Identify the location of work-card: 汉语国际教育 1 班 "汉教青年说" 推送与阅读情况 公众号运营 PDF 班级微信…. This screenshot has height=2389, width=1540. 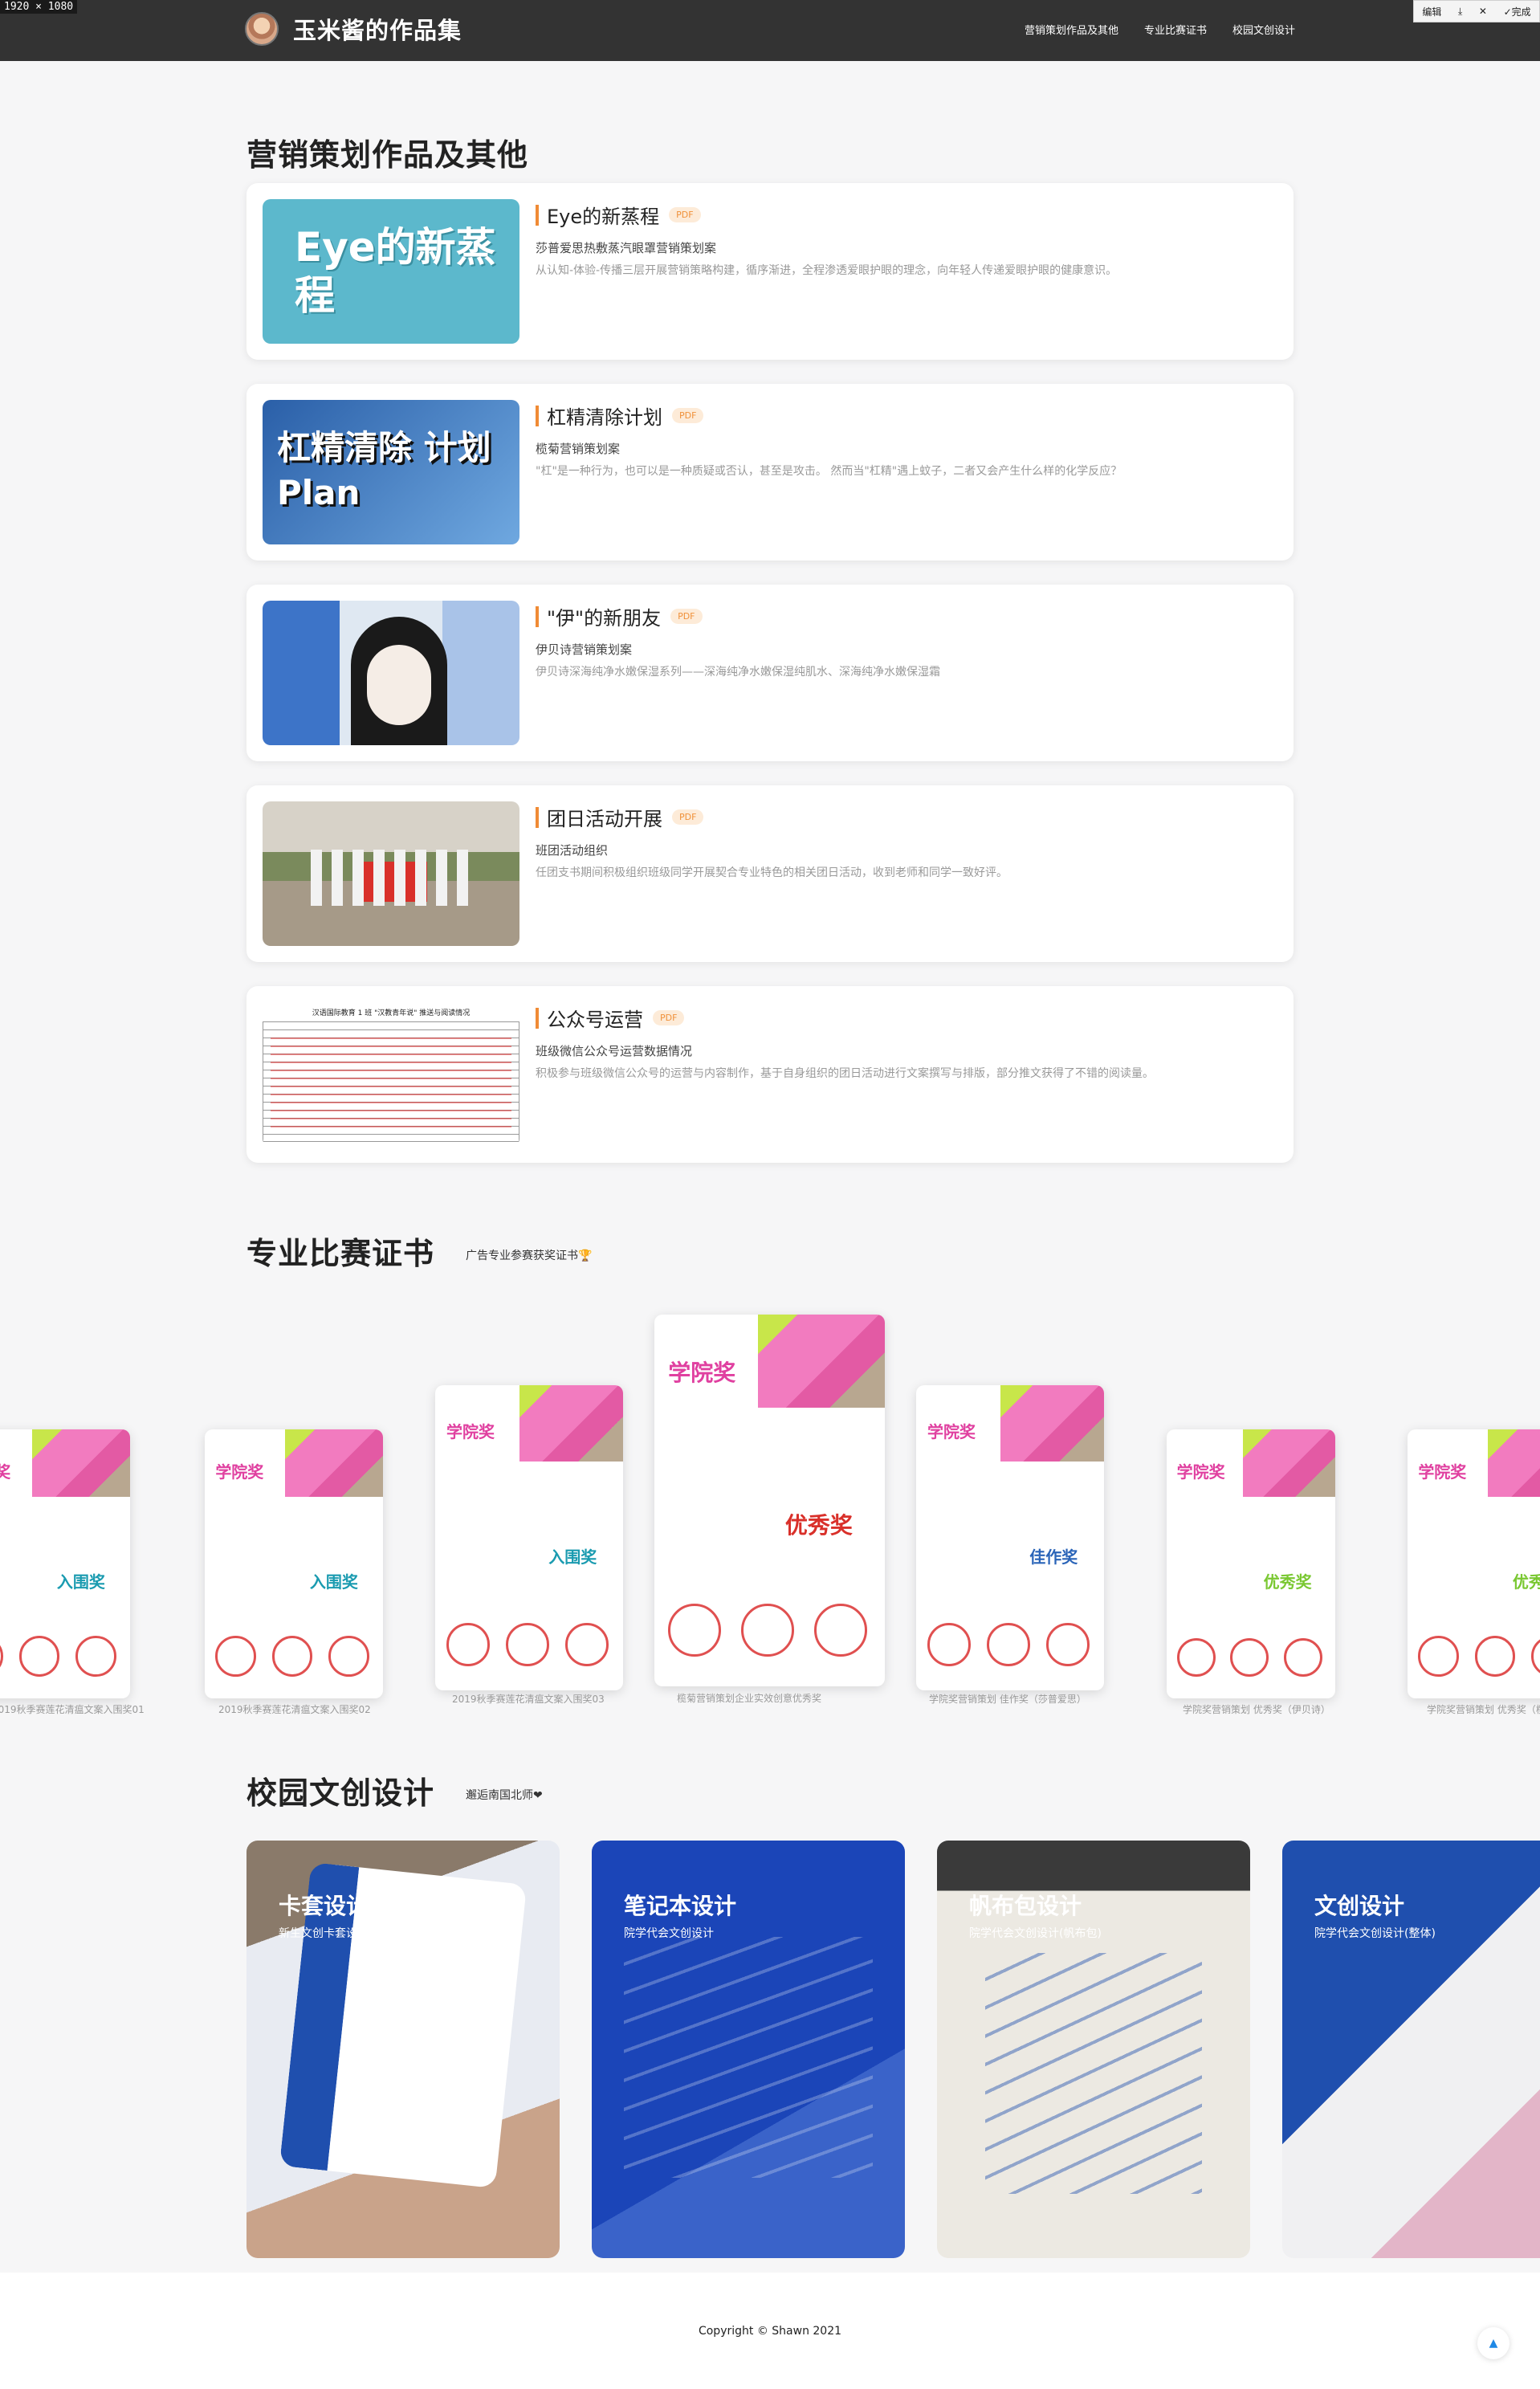
(770, 1074).